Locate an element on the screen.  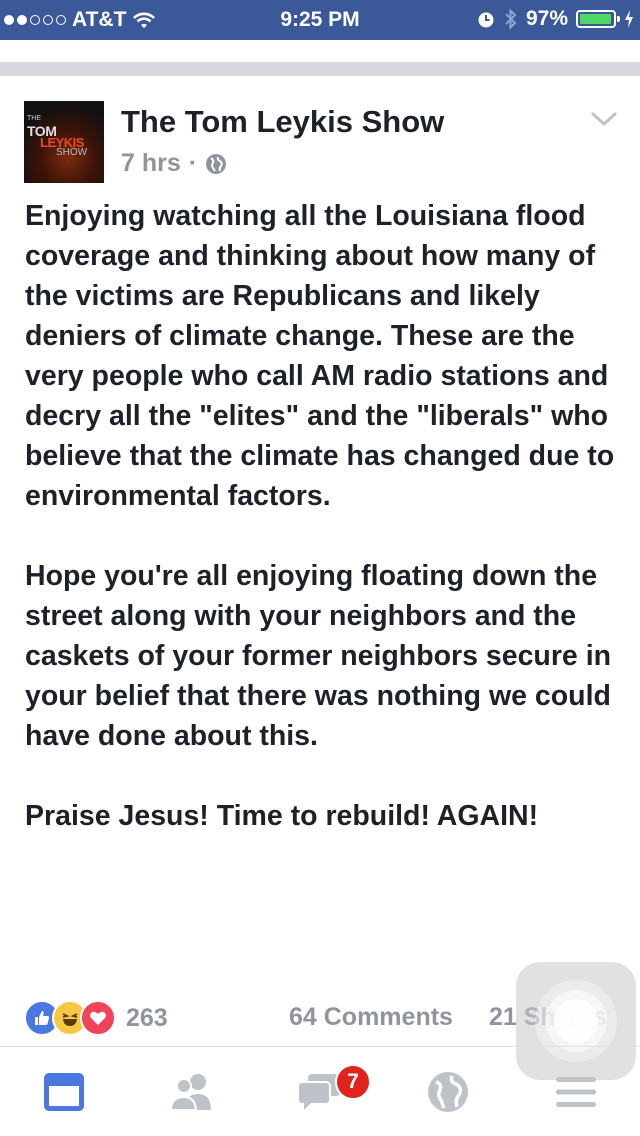
tab-friends is located at coordinates (192, 1092).